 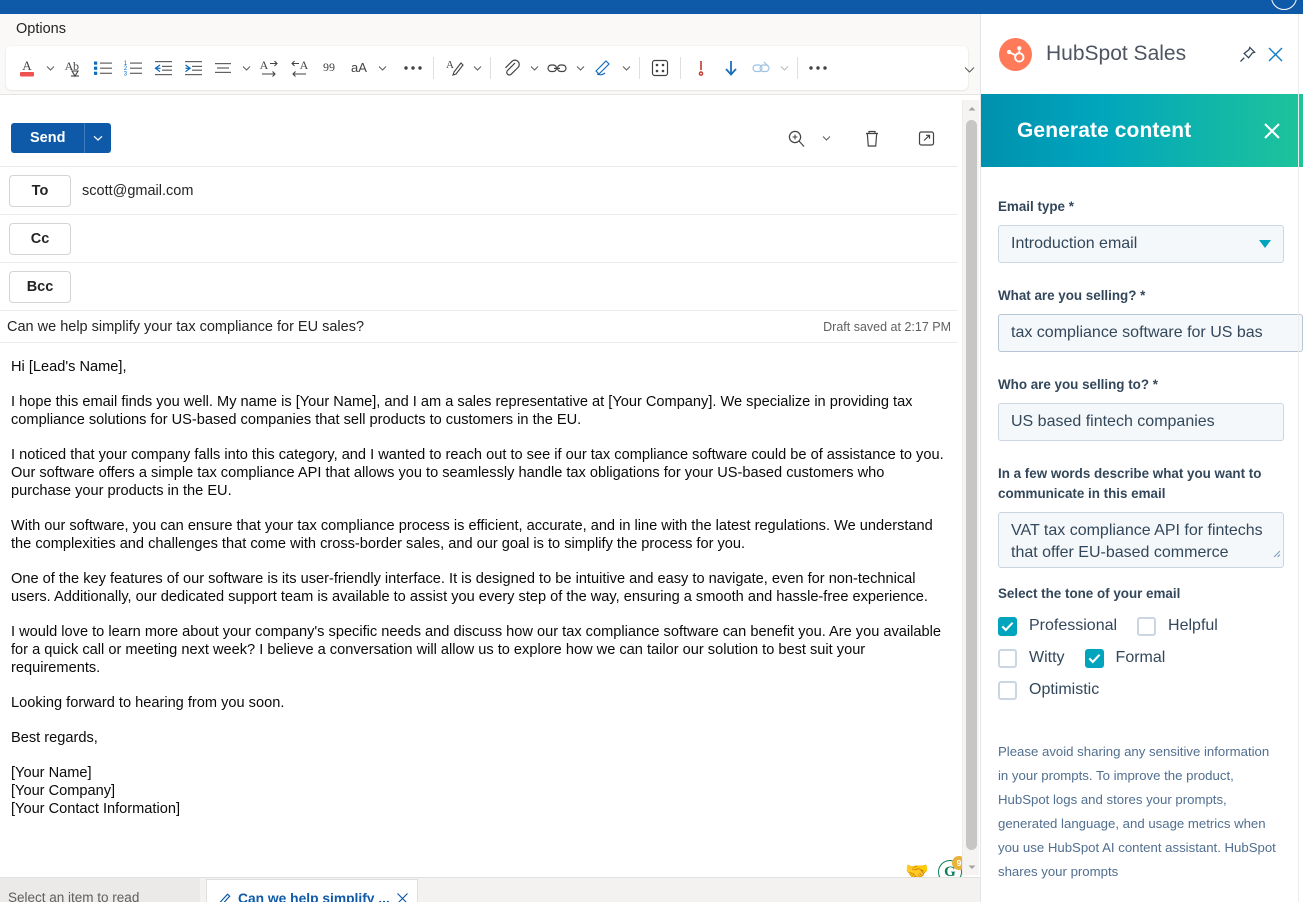 What do you see at coordinates (701, 68) in the screenshot?
I see `exclamation-importance-icon` at bounding box center [701, 68].